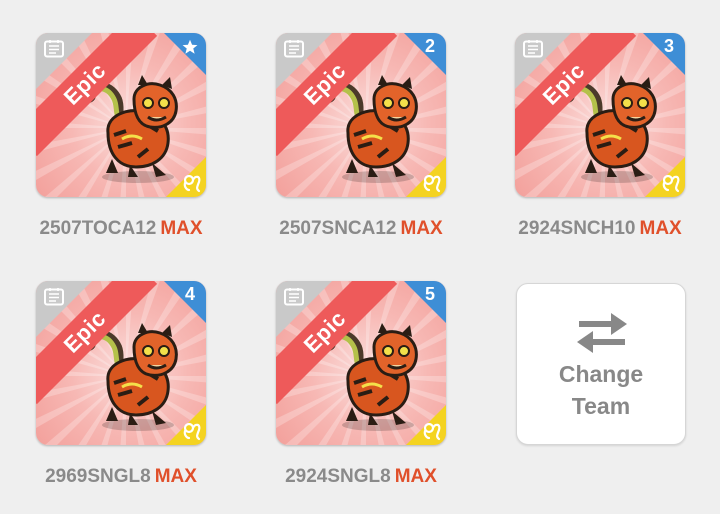 The width and height of the screenshot is (720, 514). Describe the element at coordinates (601, 406) in the screenshot. I see `change-team-label-line2: Team` at that location.